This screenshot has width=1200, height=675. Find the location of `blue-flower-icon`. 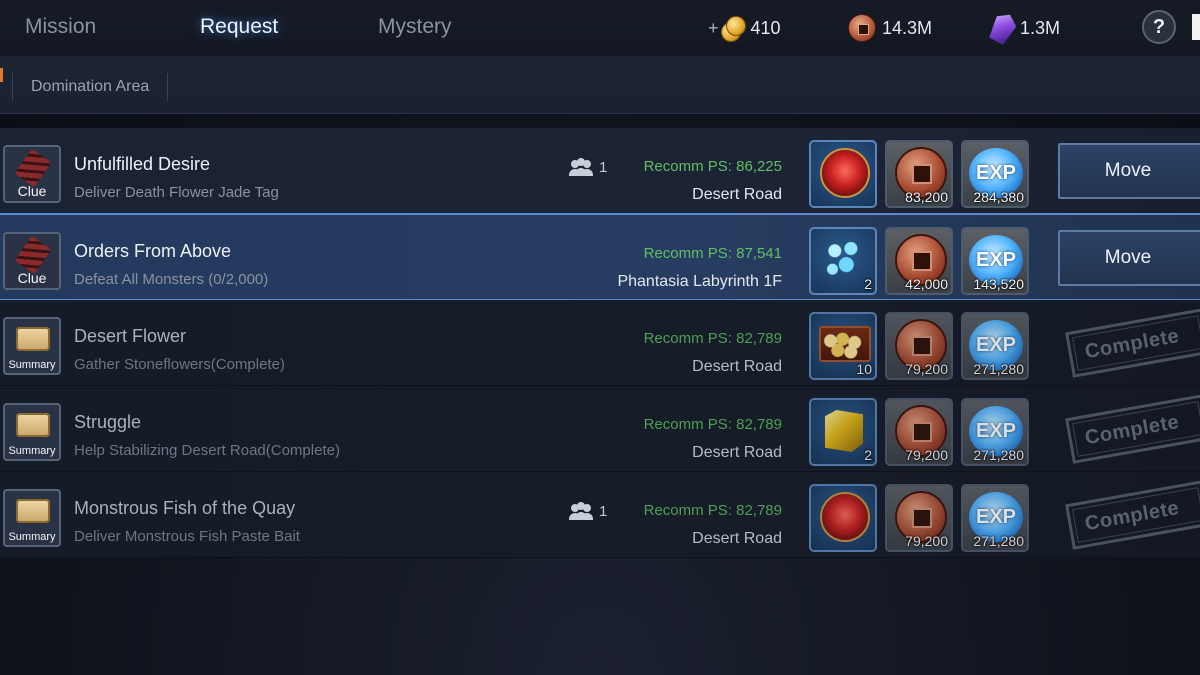

blue-flower-icon is located at coordinates (844, 260).